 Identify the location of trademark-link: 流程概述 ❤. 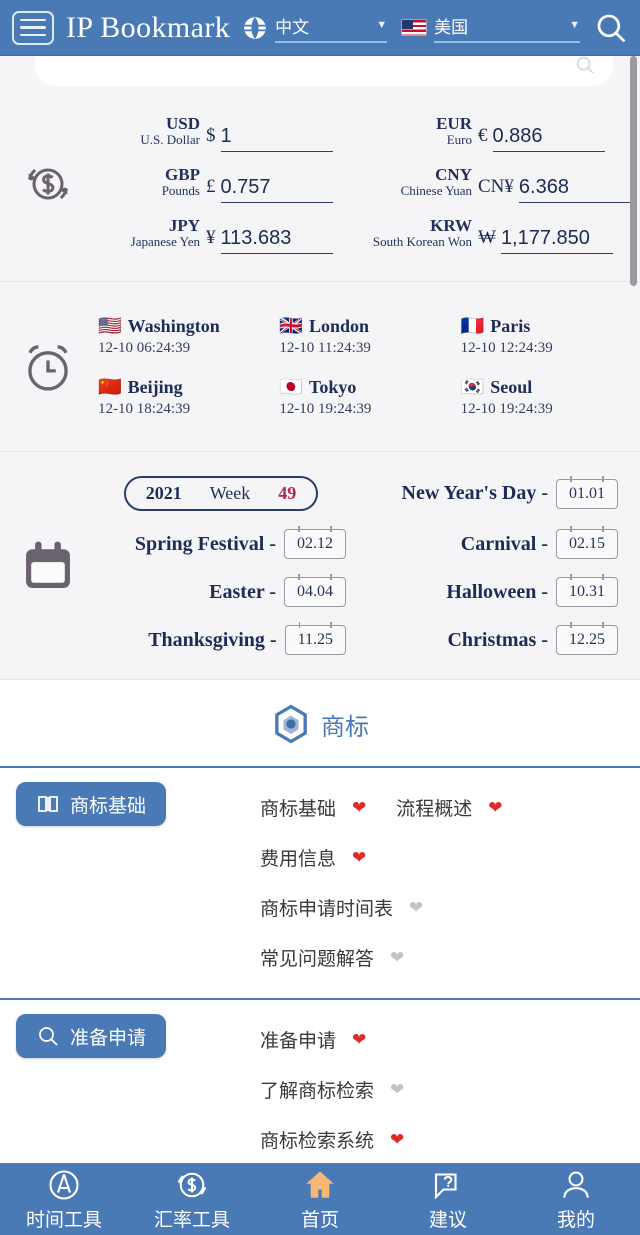
(464, 807).